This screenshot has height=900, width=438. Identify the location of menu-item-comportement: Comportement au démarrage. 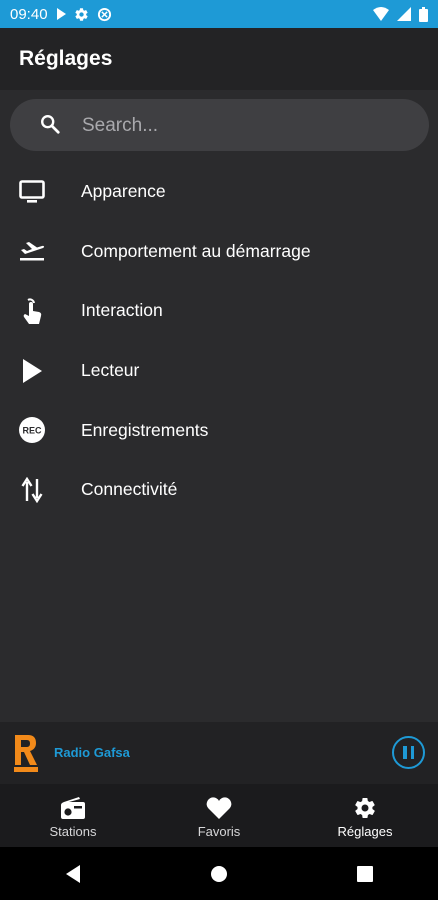
(219, 252).